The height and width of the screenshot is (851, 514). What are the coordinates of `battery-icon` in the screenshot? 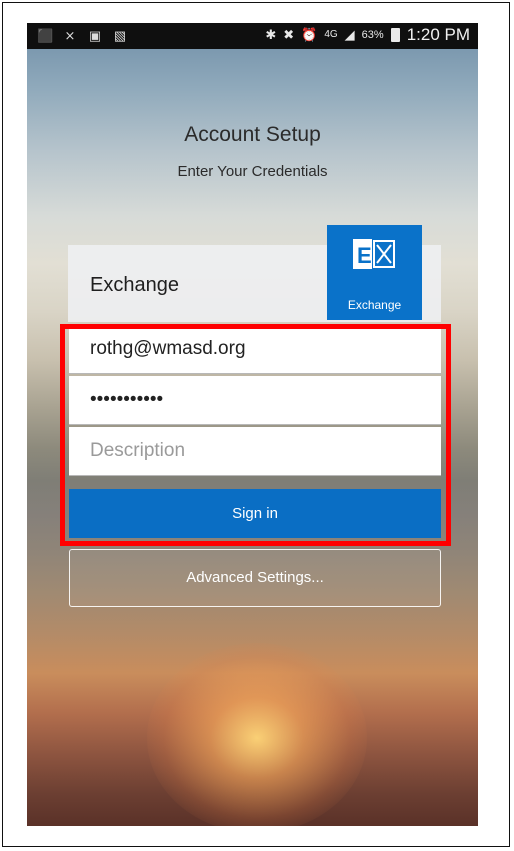 It's located at (395, 35).